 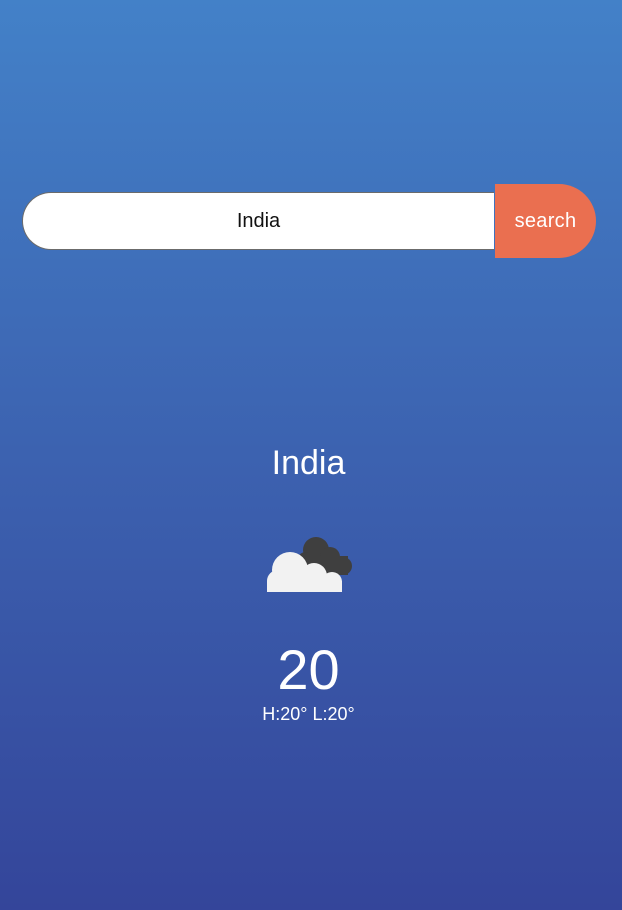 What do you see at coordinates (308, 669) in the screenshot?
I see `temperature: 20` at bounding box center [308, 669].